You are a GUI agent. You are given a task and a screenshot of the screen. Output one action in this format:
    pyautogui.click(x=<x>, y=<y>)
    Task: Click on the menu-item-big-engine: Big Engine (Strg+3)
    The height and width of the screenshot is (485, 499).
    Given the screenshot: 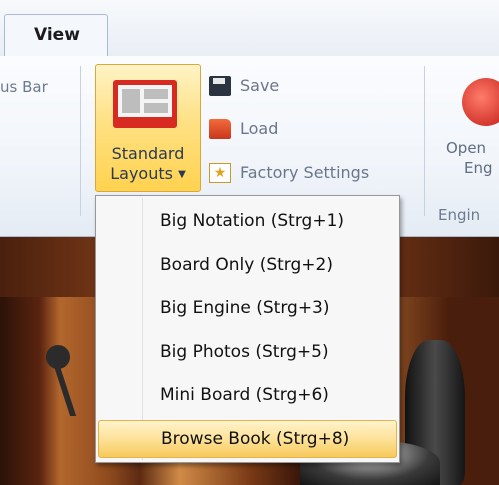 What is the action you would take?
    pyautogui.click(x=247, y=309)
    